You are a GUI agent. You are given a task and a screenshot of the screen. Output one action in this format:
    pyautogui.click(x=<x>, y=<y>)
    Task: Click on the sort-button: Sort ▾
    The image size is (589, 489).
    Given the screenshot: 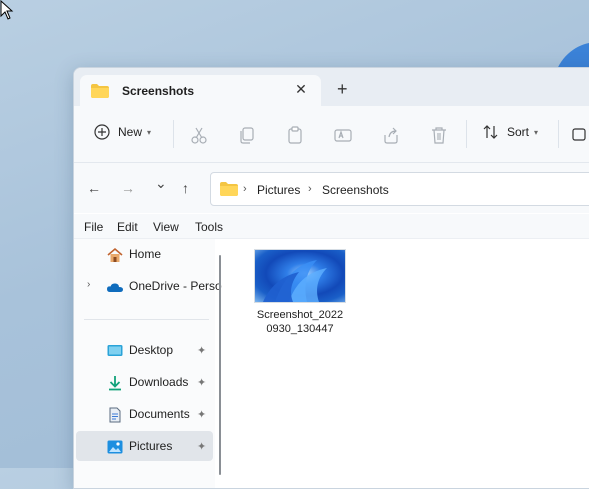 What is the action you would take?
    pyautogui.click(x=510, y=132)
    